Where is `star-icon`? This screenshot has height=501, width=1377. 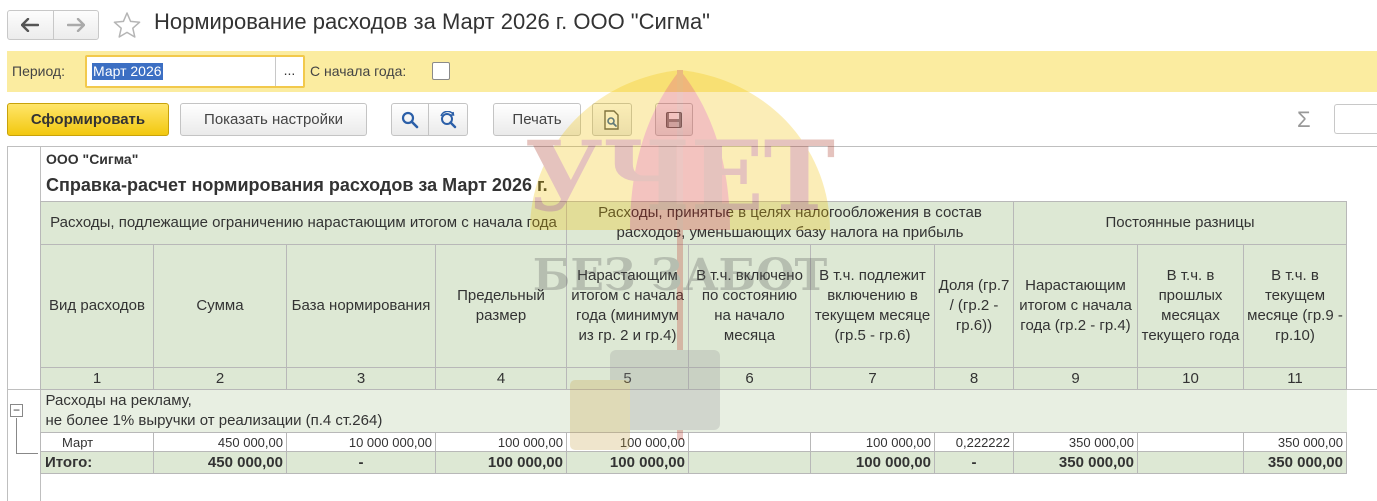
star-icon is located at coordinates (127, 25).